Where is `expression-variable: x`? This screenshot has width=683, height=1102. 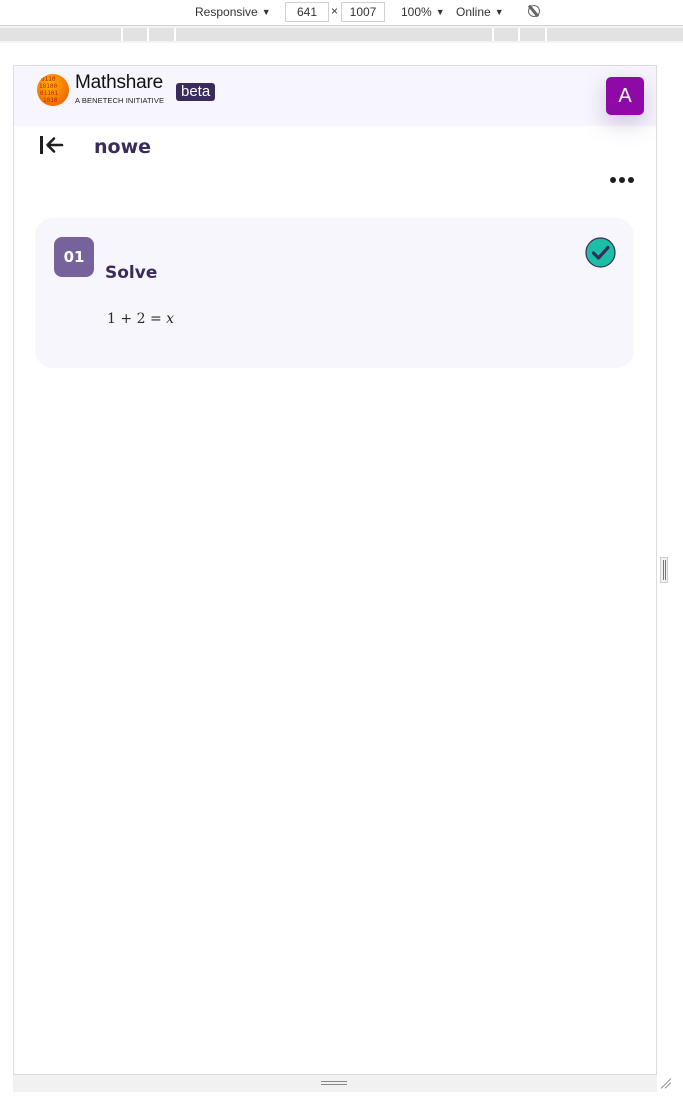 expression-variable: x is located at coordinates (170, 319).